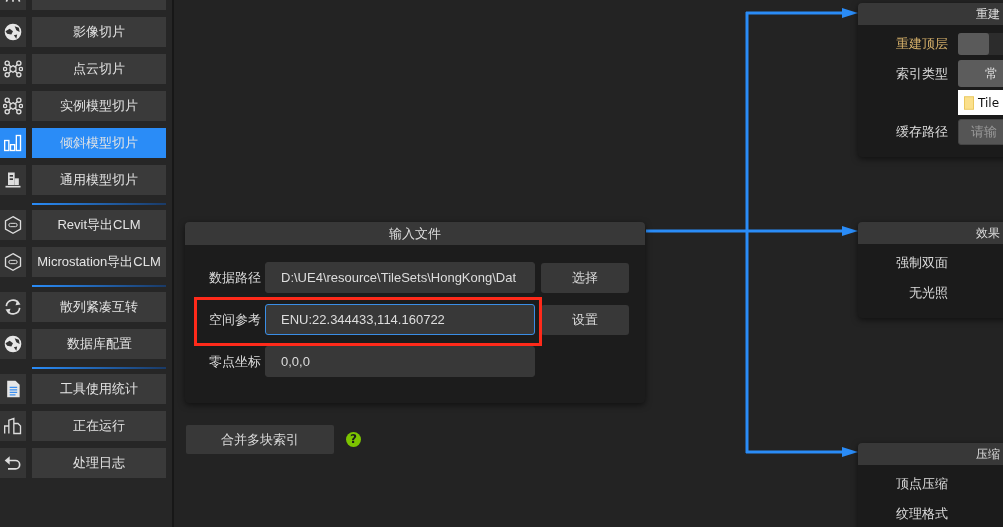 This screenshot has width=1003, height=527. I want to click on field-label: 缓存路径, so click(921, 131).